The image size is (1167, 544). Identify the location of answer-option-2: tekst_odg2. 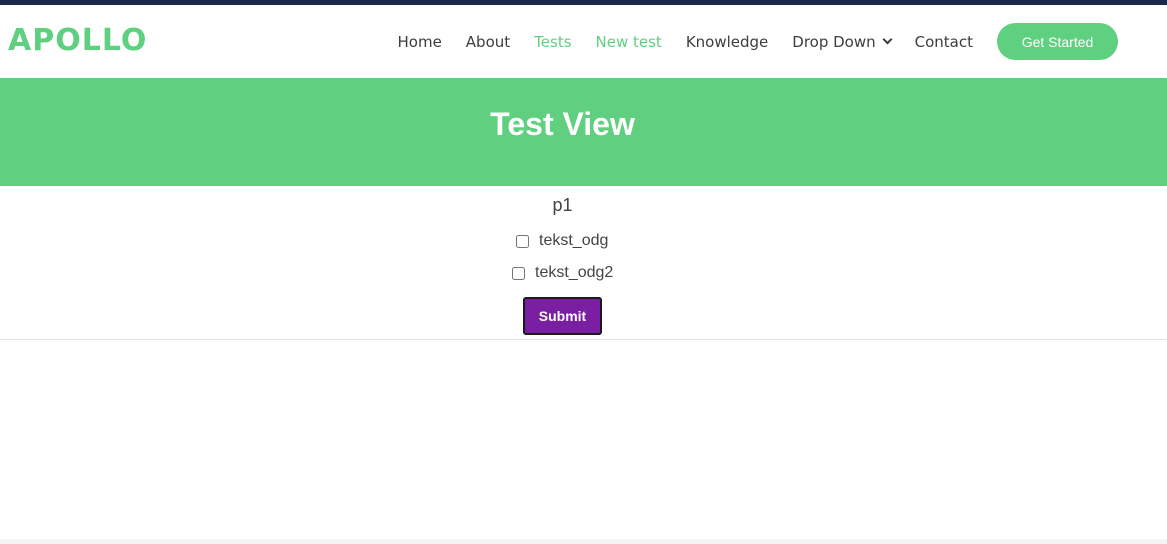
(562, 273).